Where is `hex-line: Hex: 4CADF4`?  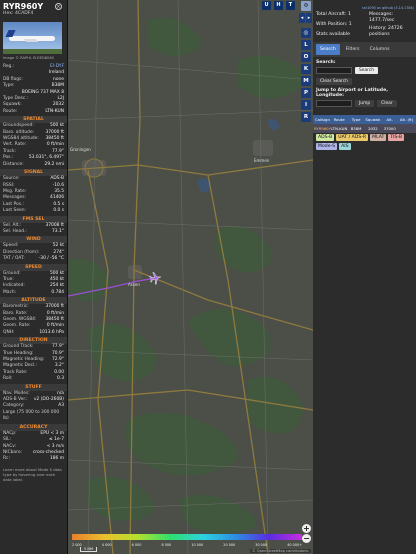 hex-line: Hex: 4CADF4 is located at coordinates (33, 13).